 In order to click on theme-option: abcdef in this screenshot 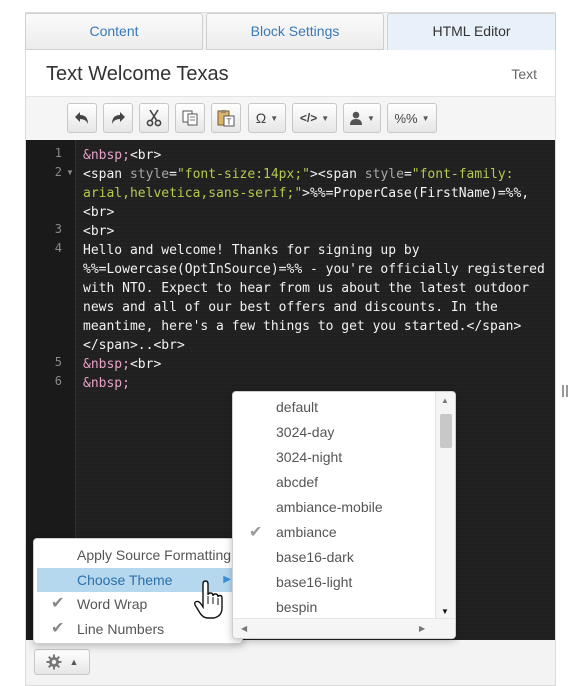, I will do `click(333, 482)`.